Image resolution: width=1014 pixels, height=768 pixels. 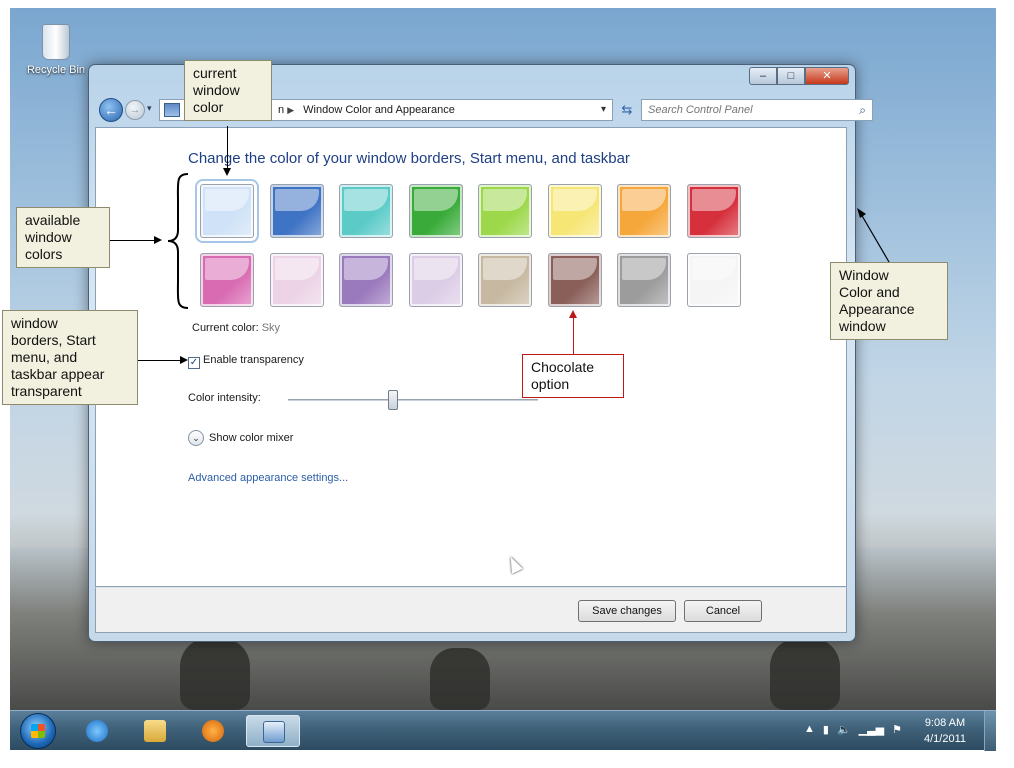 I want to click on breadcrumb: n ▶ Window Color and Appearance, so click(x=366, y=110).